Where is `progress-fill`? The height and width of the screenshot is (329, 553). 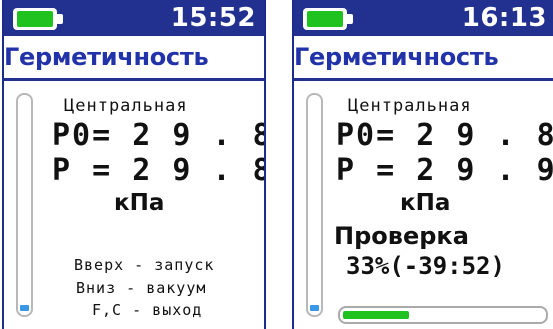 progress-fill is located at coordinates (376, 315).